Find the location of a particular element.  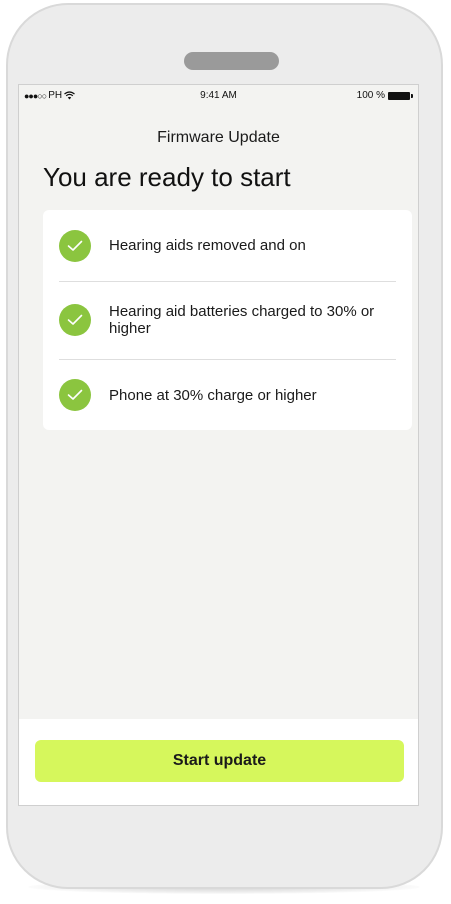

battery-percent: 100 % is located at coordinates (370, 95).